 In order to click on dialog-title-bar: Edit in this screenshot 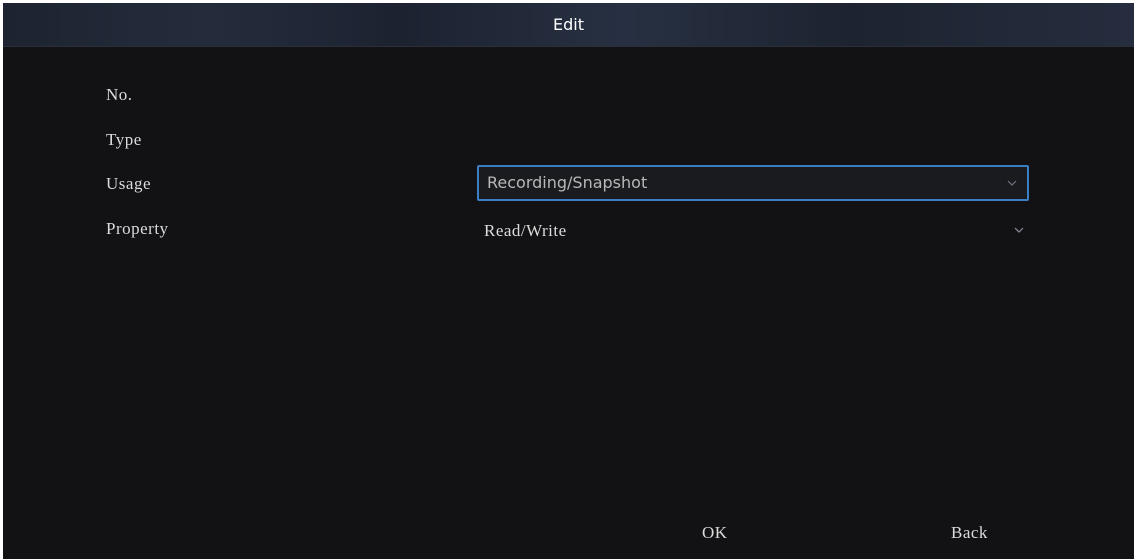, I will do `click(568, 25)`.